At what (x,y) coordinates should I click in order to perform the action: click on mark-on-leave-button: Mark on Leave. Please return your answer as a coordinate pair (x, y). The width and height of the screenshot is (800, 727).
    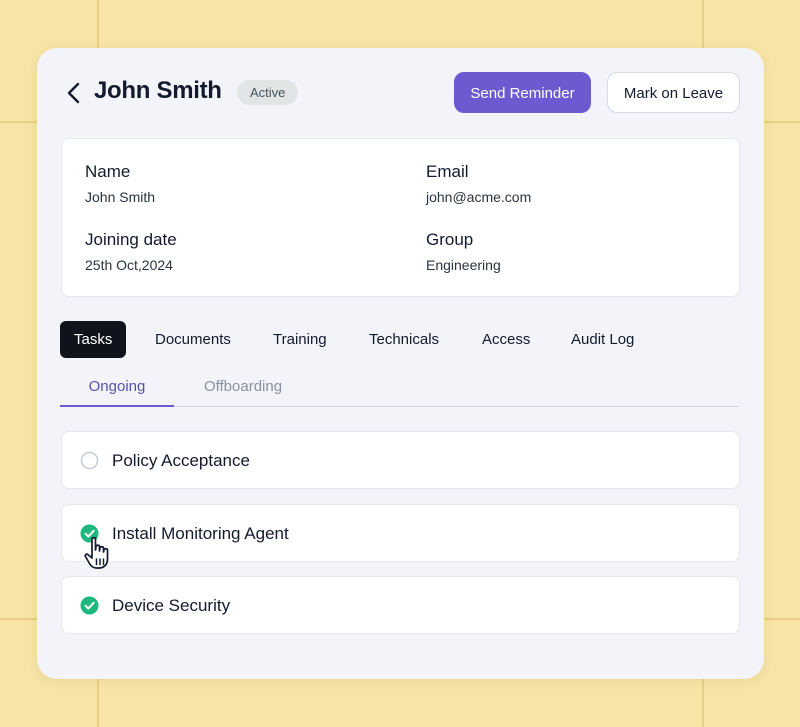
    Looking at the image, I should click on (673, 92).